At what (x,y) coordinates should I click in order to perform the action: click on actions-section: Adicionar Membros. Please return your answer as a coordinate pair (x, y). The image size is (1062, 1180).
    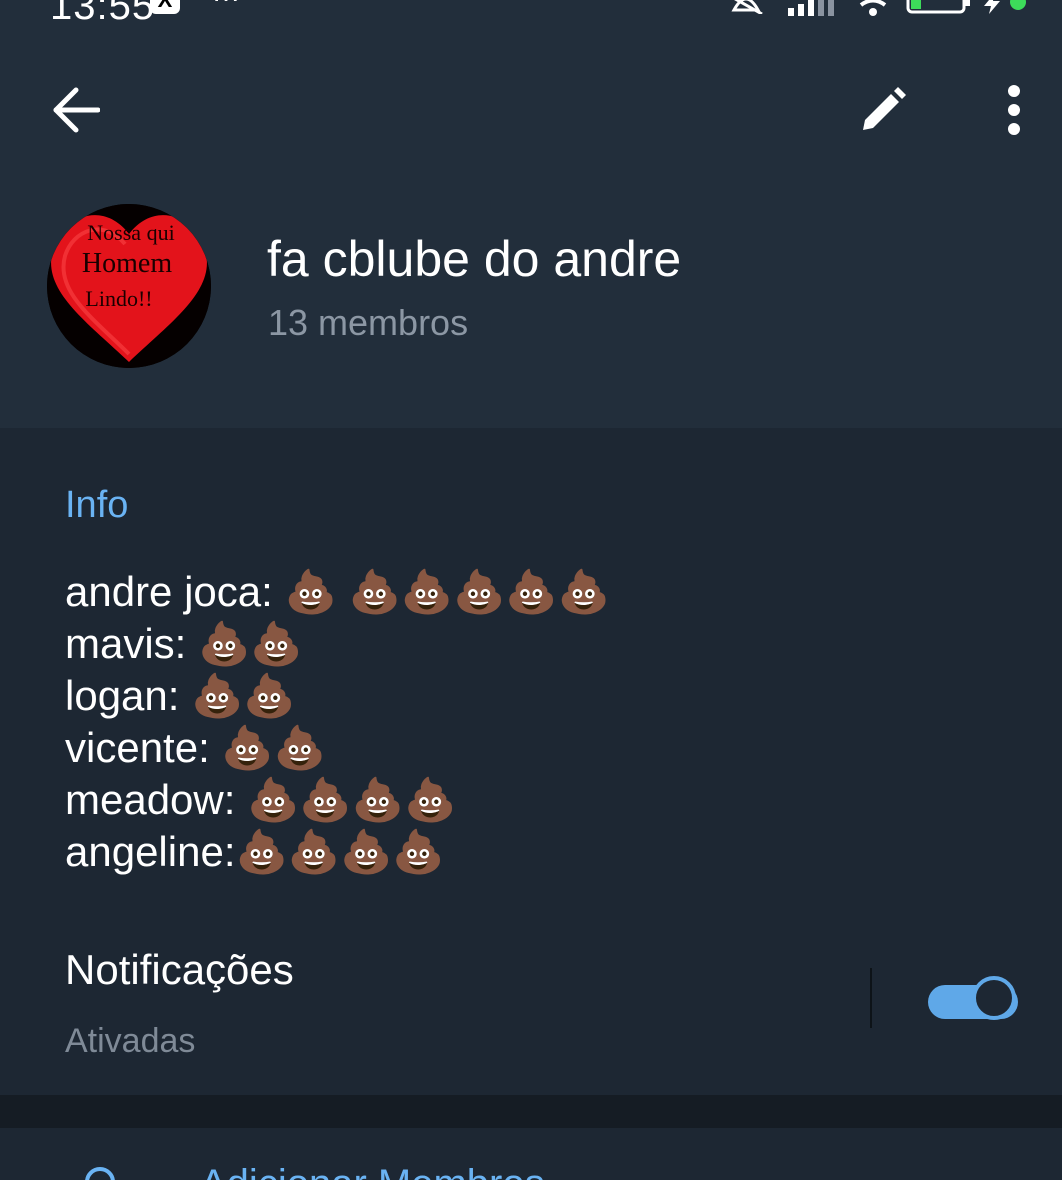
    Looking at the image, I should click on (531, 1154).